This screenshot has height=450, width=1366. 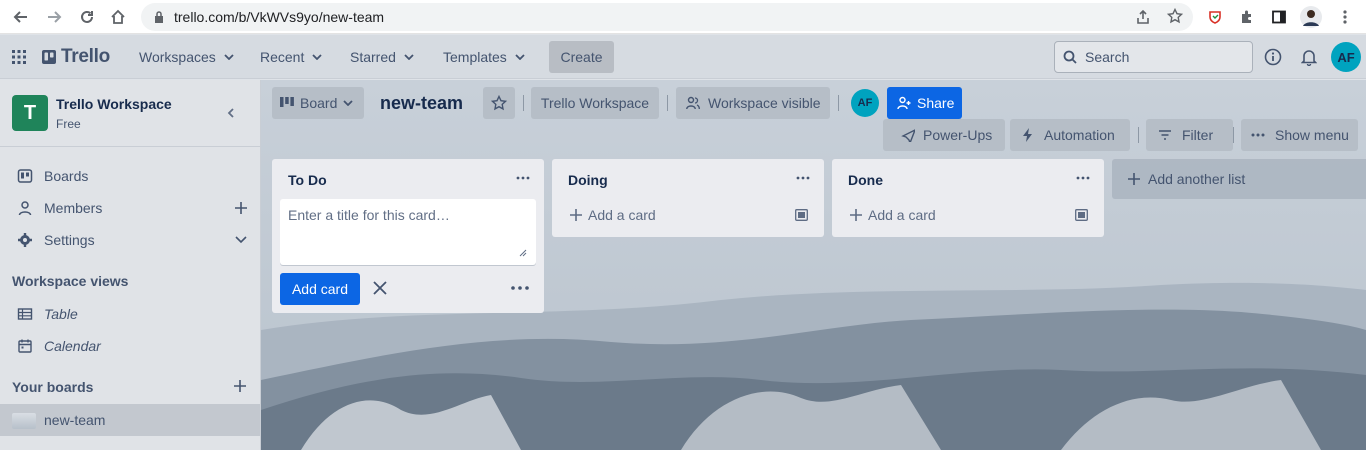 I want to click on lock-icon, so click(x=159, y=17).